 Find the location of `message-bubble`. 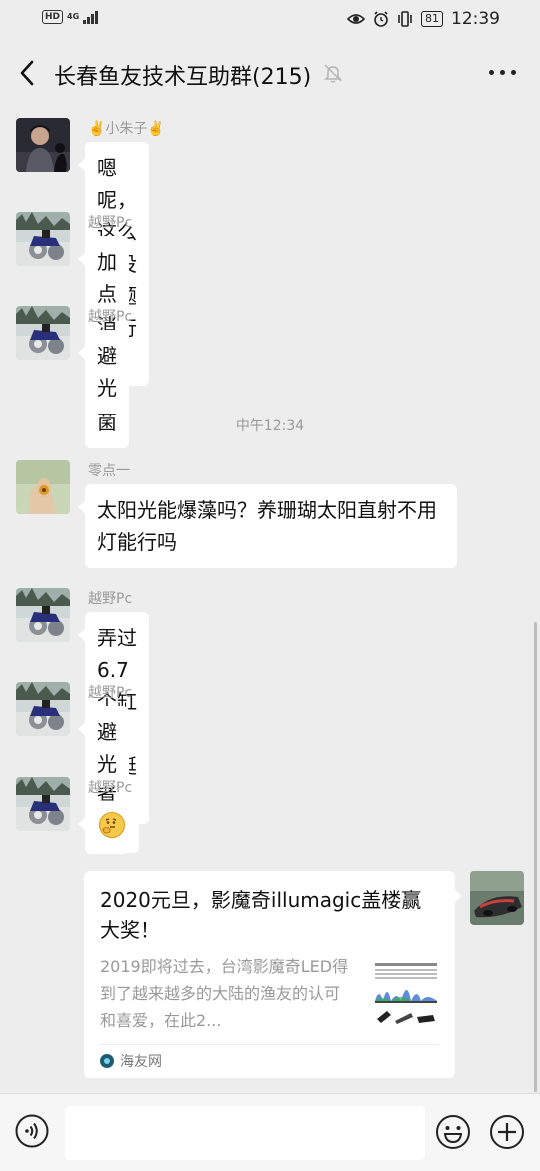

message-bubble is located at coordinates (108, 827).